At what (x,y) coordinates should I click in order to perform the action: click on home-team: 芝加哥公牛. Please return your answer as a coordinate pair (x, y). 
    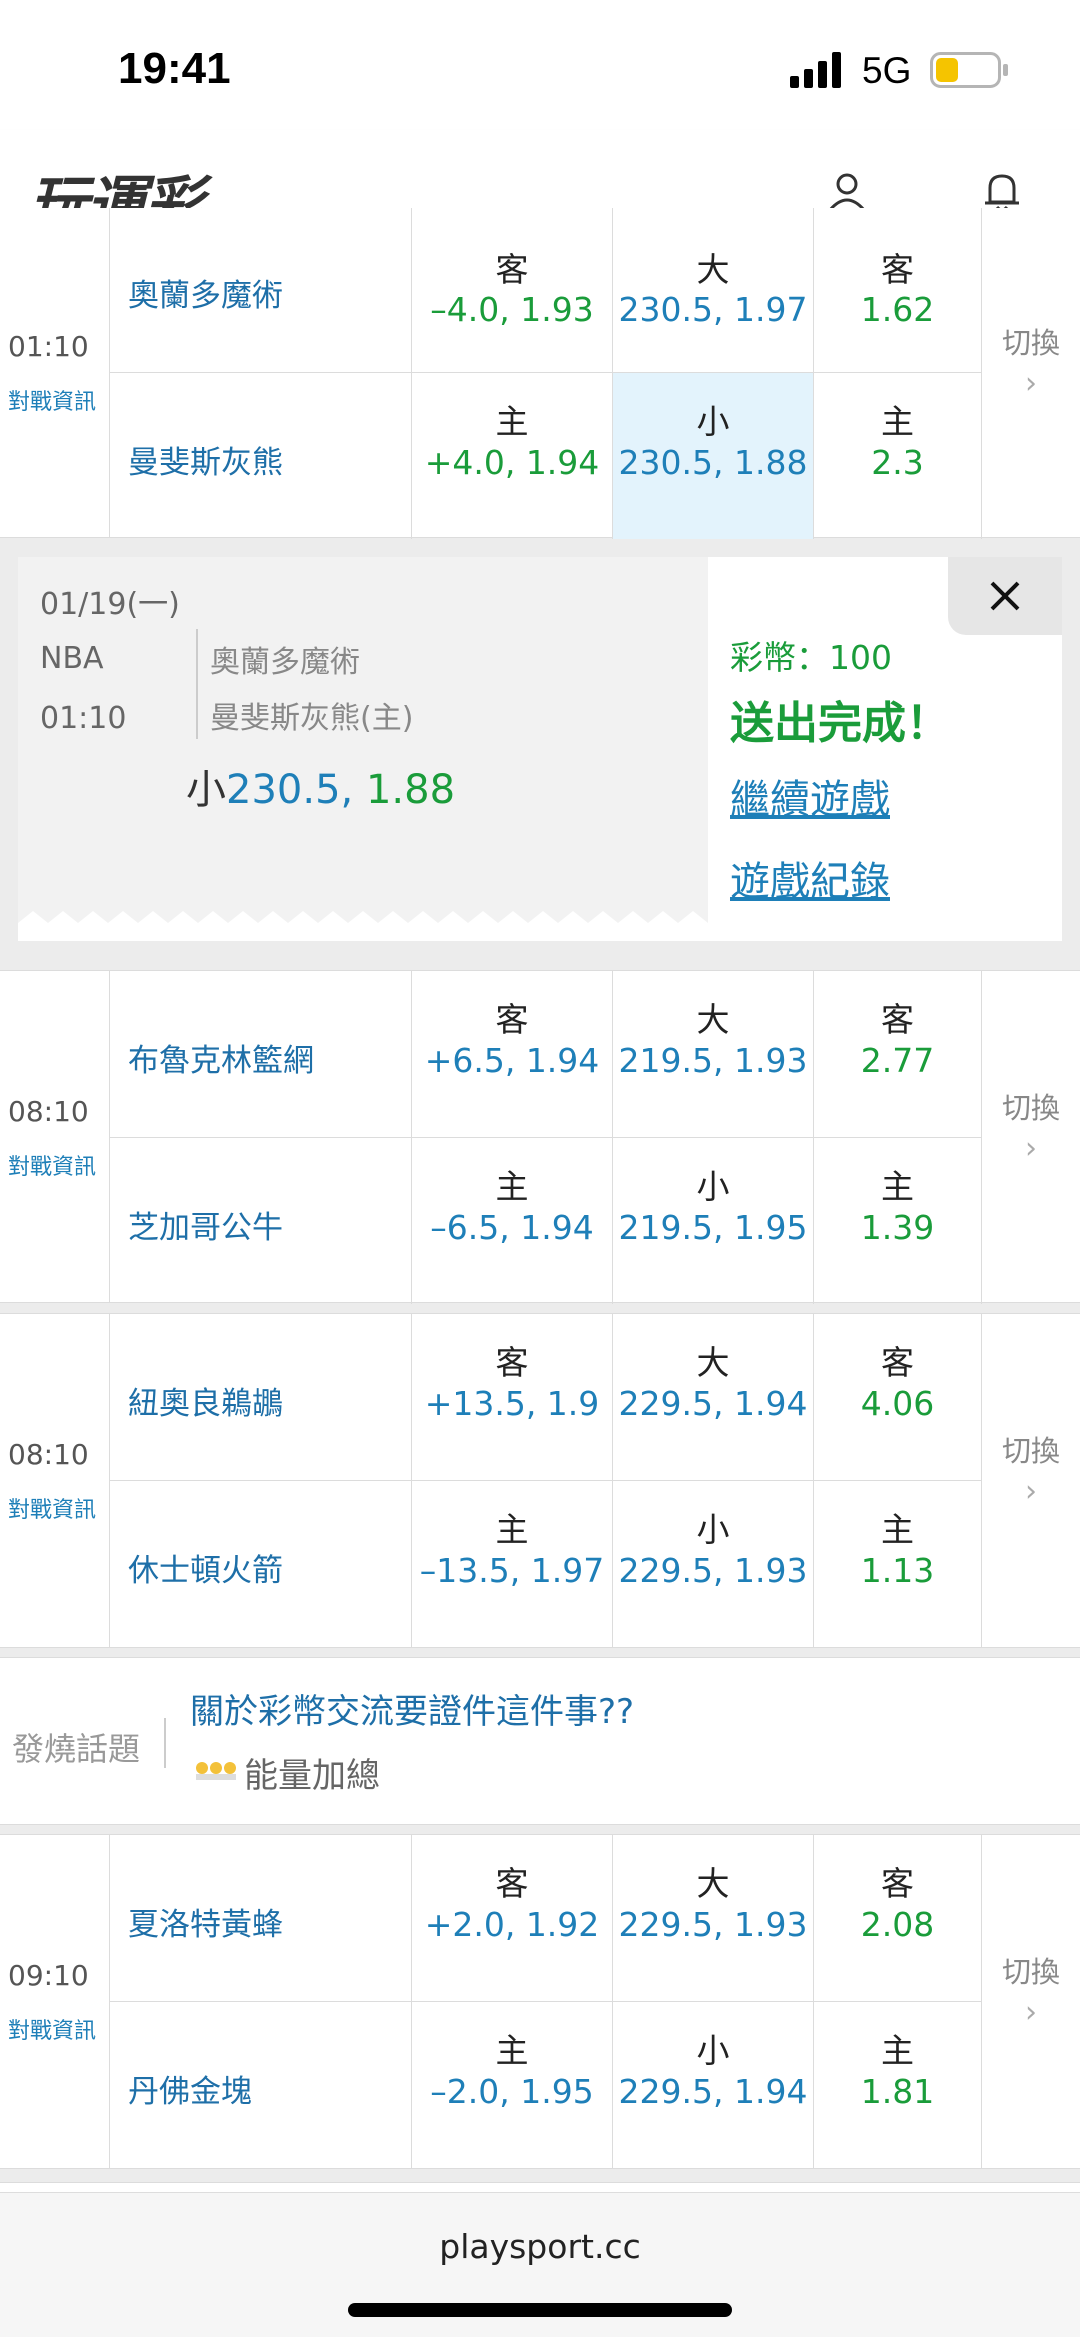
    Looking at the image, I should click on (261, 1221).